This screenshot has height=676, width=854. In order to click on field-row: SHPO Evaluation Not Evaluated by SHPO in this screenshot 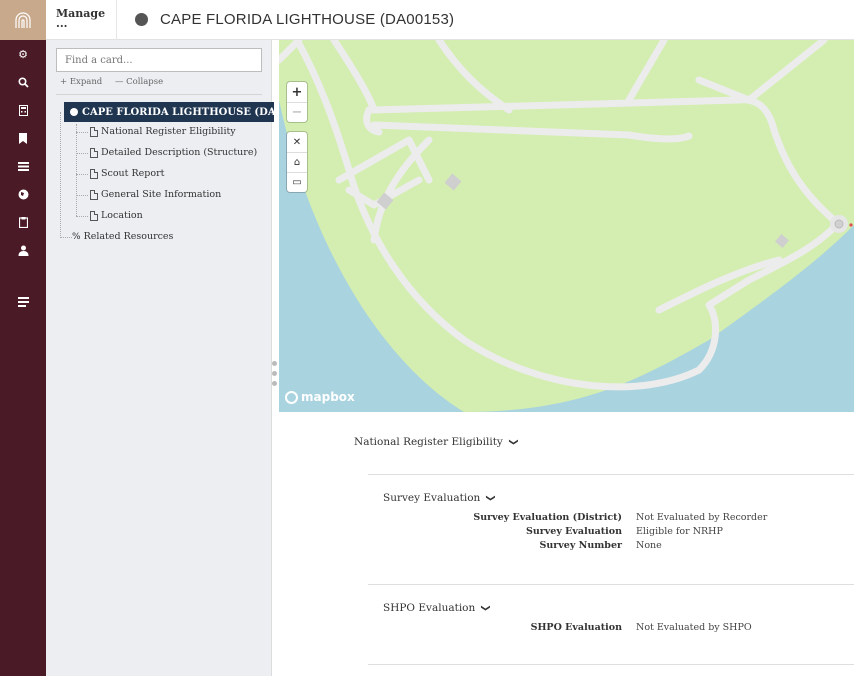, I will do `click(566, 629)`.